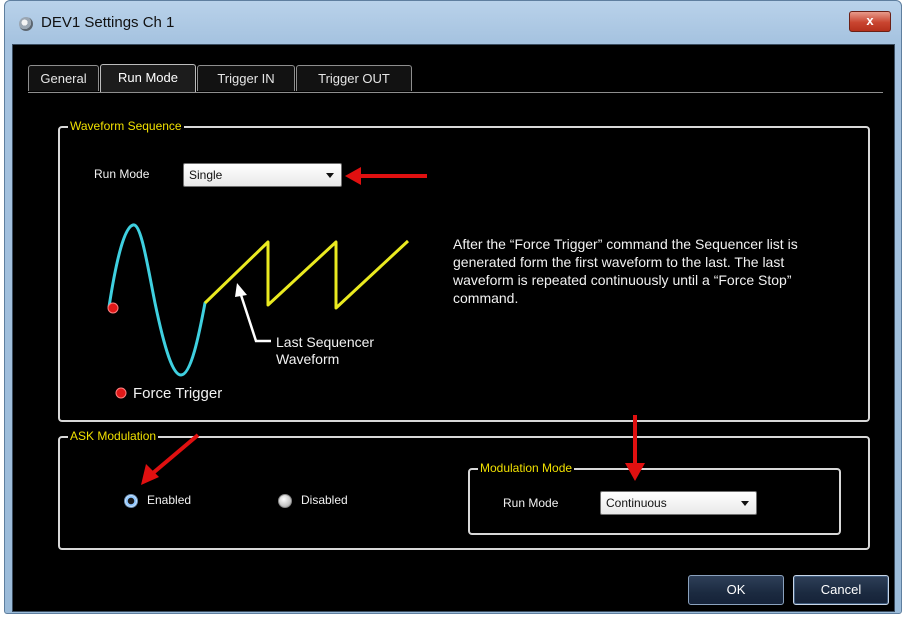 The width and height of the screenshot is (906, 618). I want to click on title-bar: DEV1 Settings Ch 1 x, so click(453, 23).